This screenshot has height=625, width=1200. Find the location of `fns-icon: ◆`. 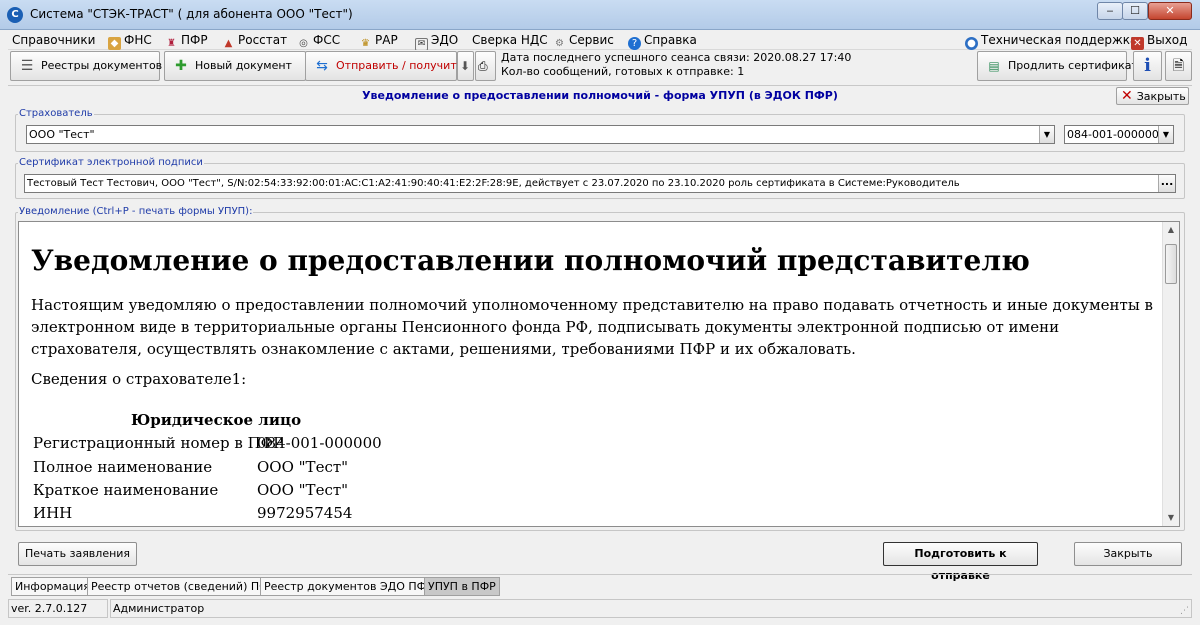

fns-icon: ◆ is located at coordinates (114, 43).